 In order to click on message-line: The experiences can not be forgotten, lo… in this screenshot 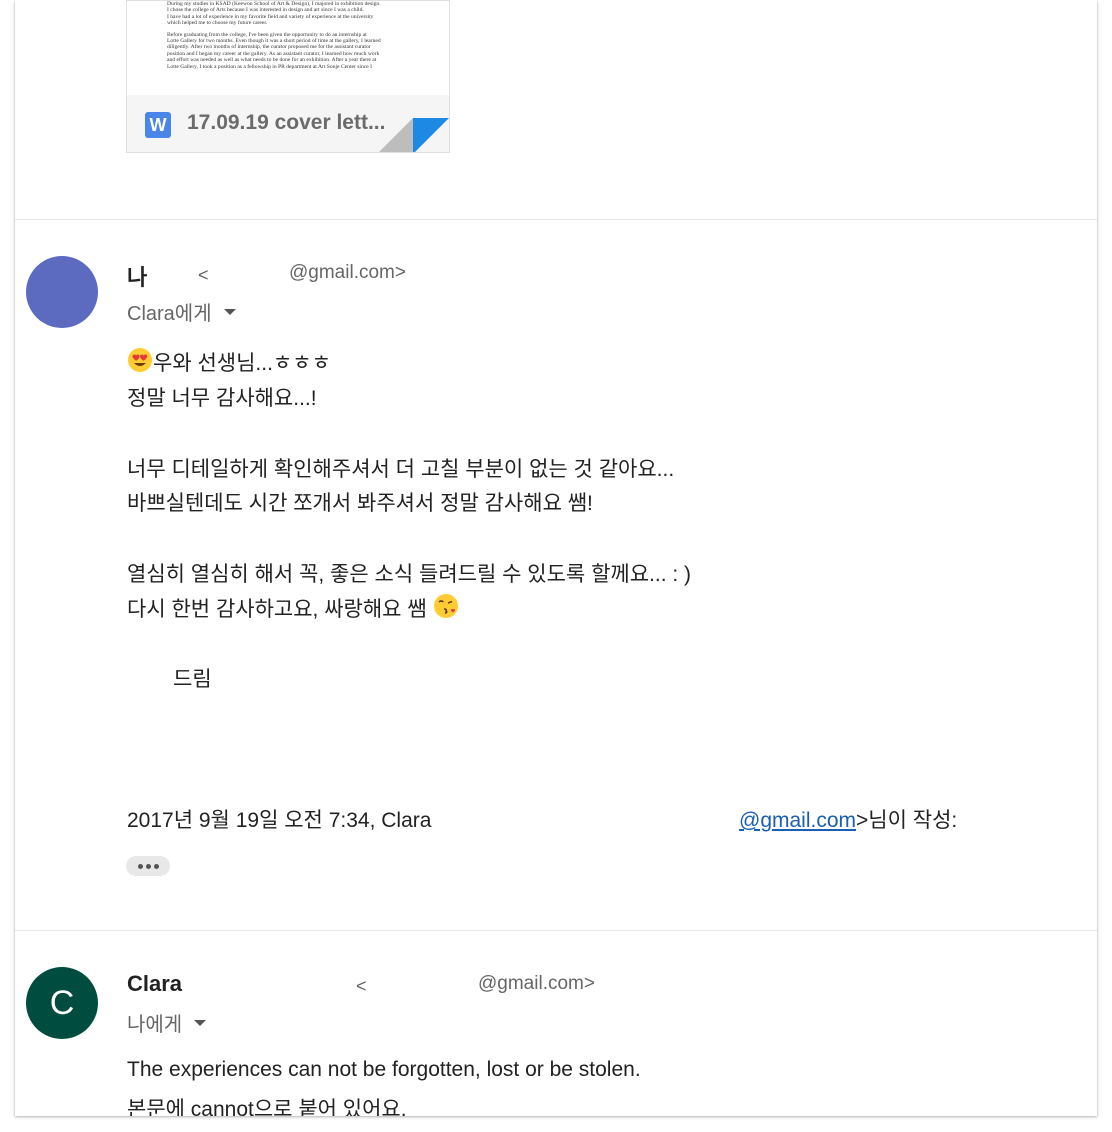, I will do `click(384, 1069)`.